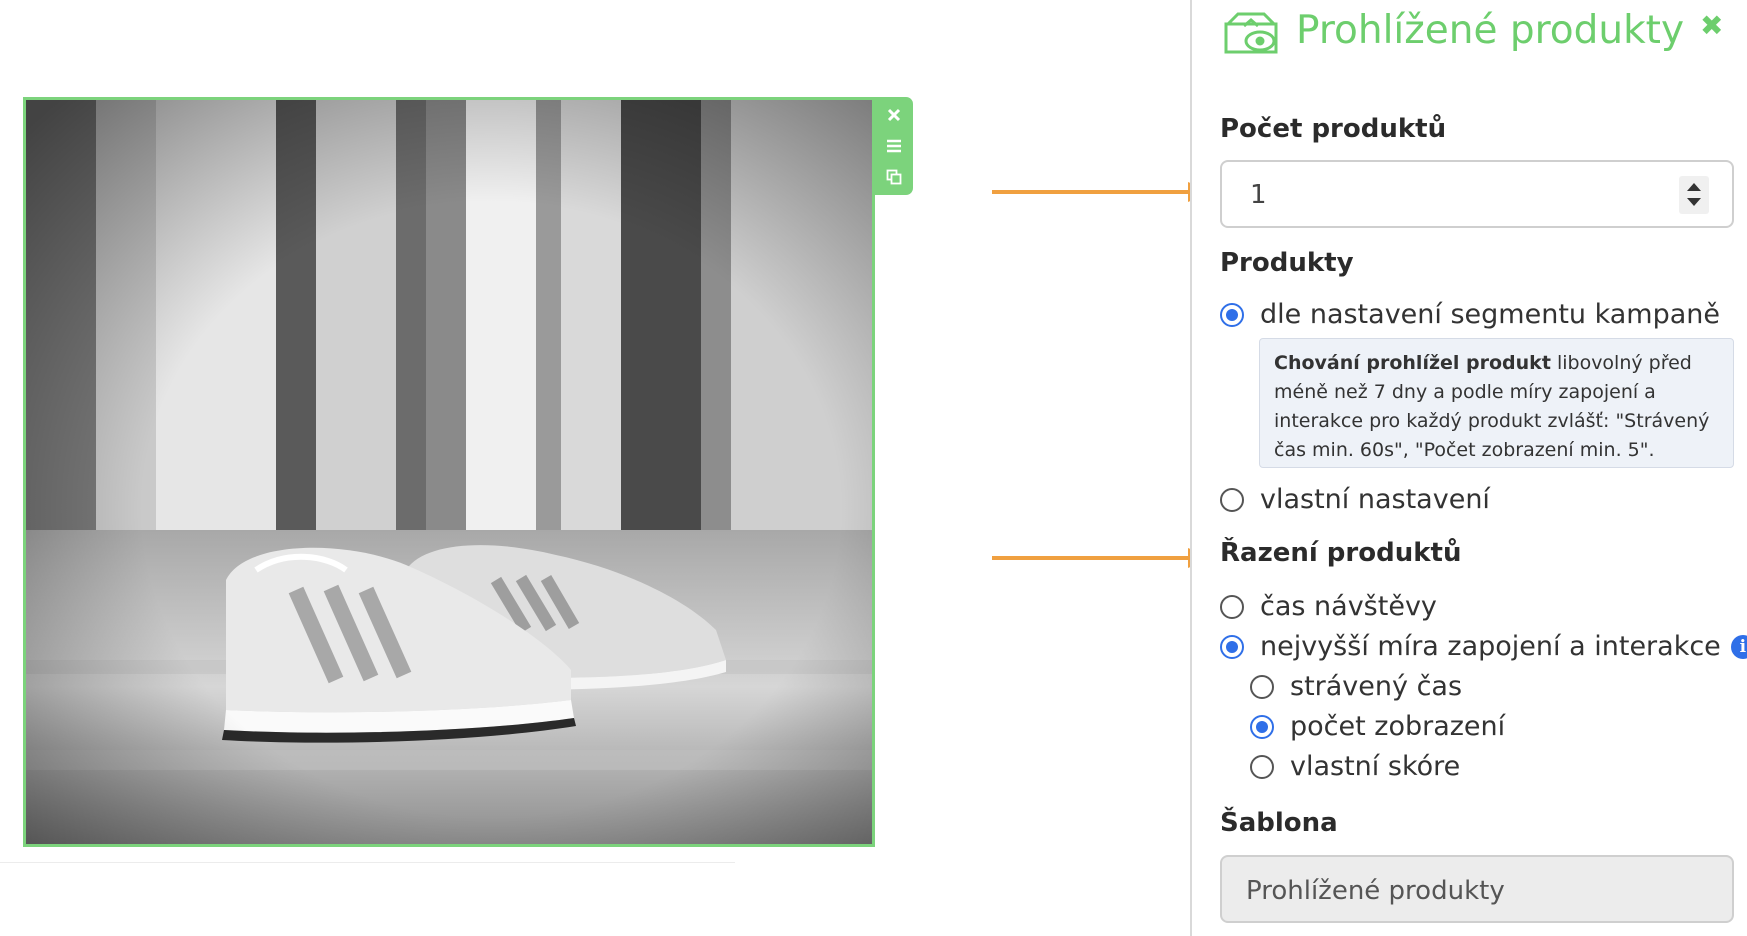 The height and width of the screenshot is (936, 1747). I want to click on radio-view-count: počet zobrazení, so click(1377, 726).